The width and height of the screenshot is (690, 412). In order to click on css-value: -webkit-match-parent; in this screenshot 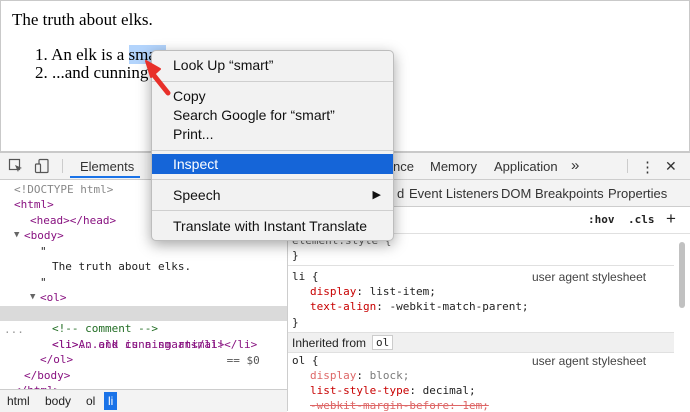, I will do `click(459, 306)`.